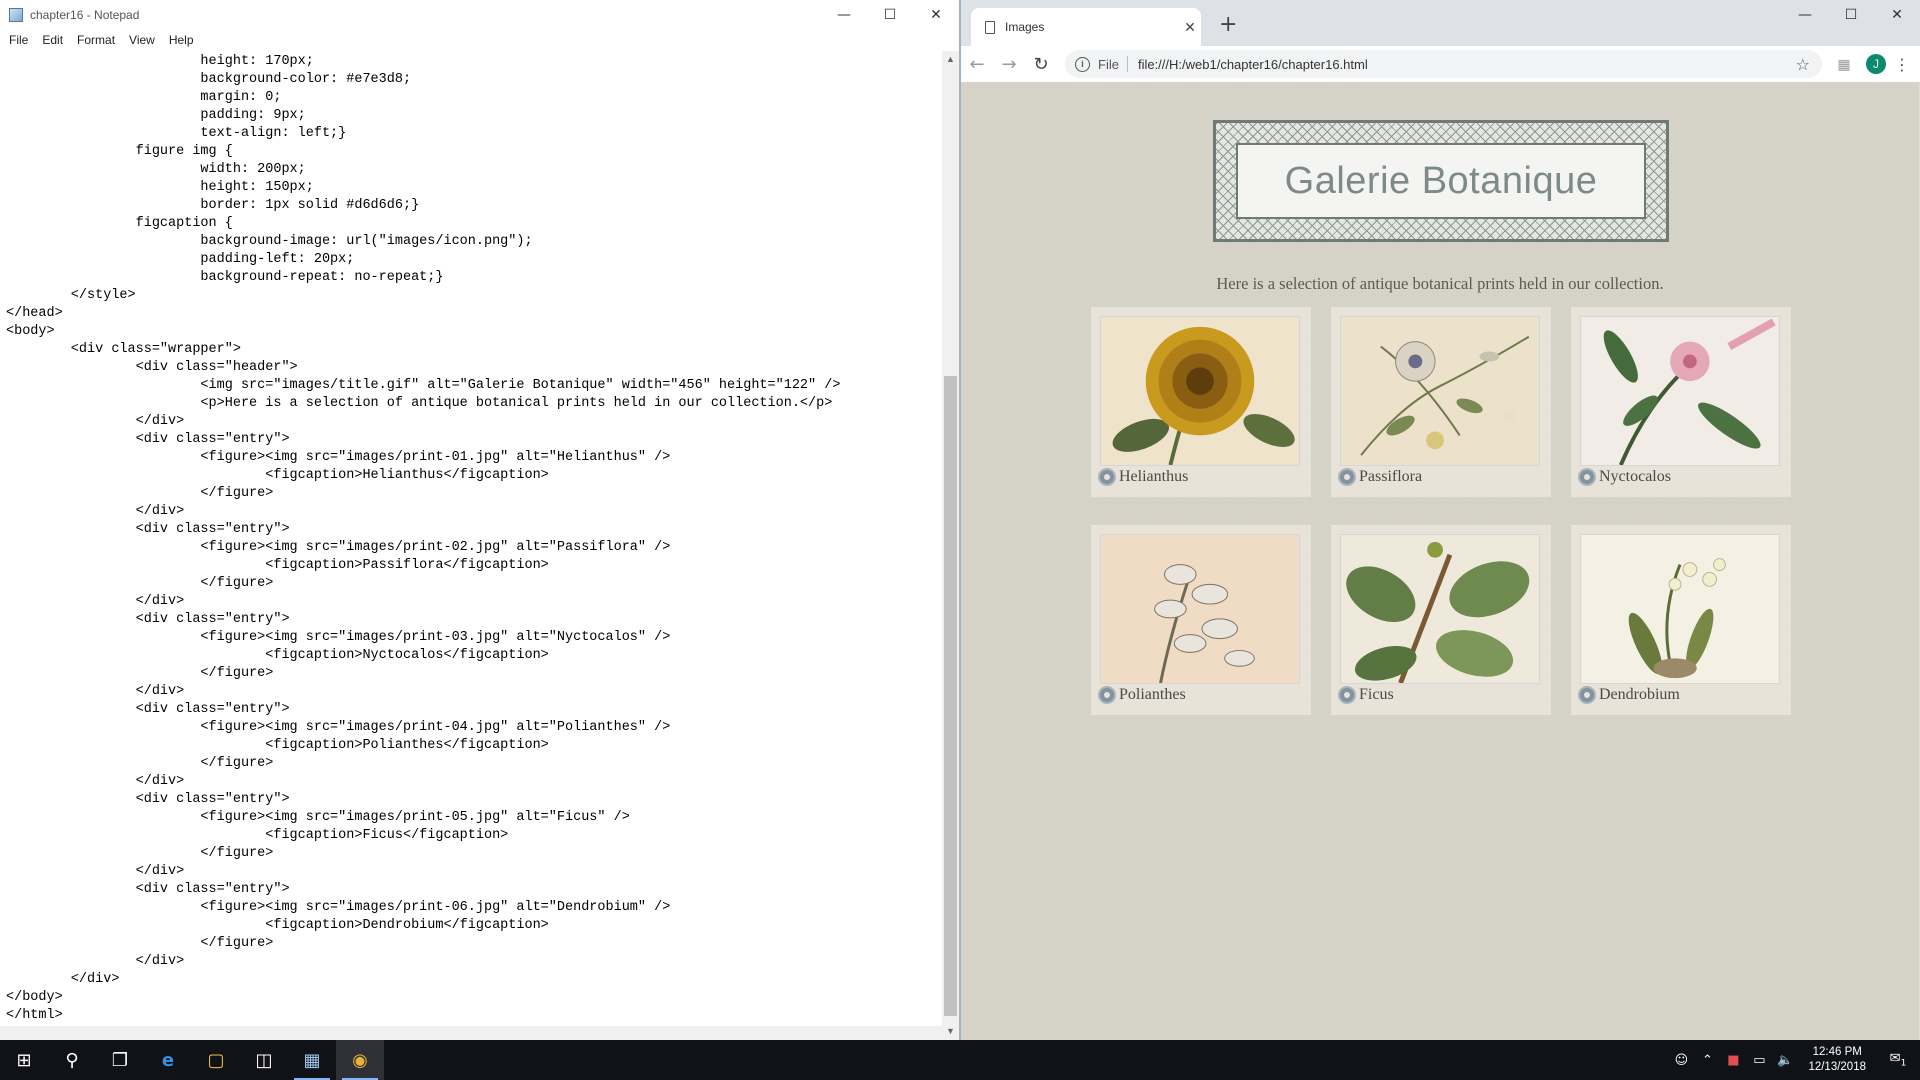 The width and height of the screenshot is (1920, 1080). Describe the element at coordinates (1837, 1060) in the screenshot. I see `clock: 12:46 PM 12/13/2018` at that location.